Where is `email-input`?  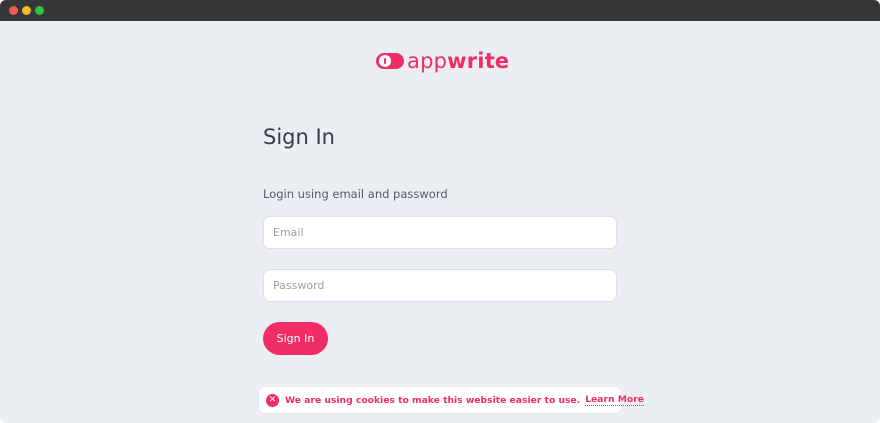 email-input is located at coordinates (440, 232).